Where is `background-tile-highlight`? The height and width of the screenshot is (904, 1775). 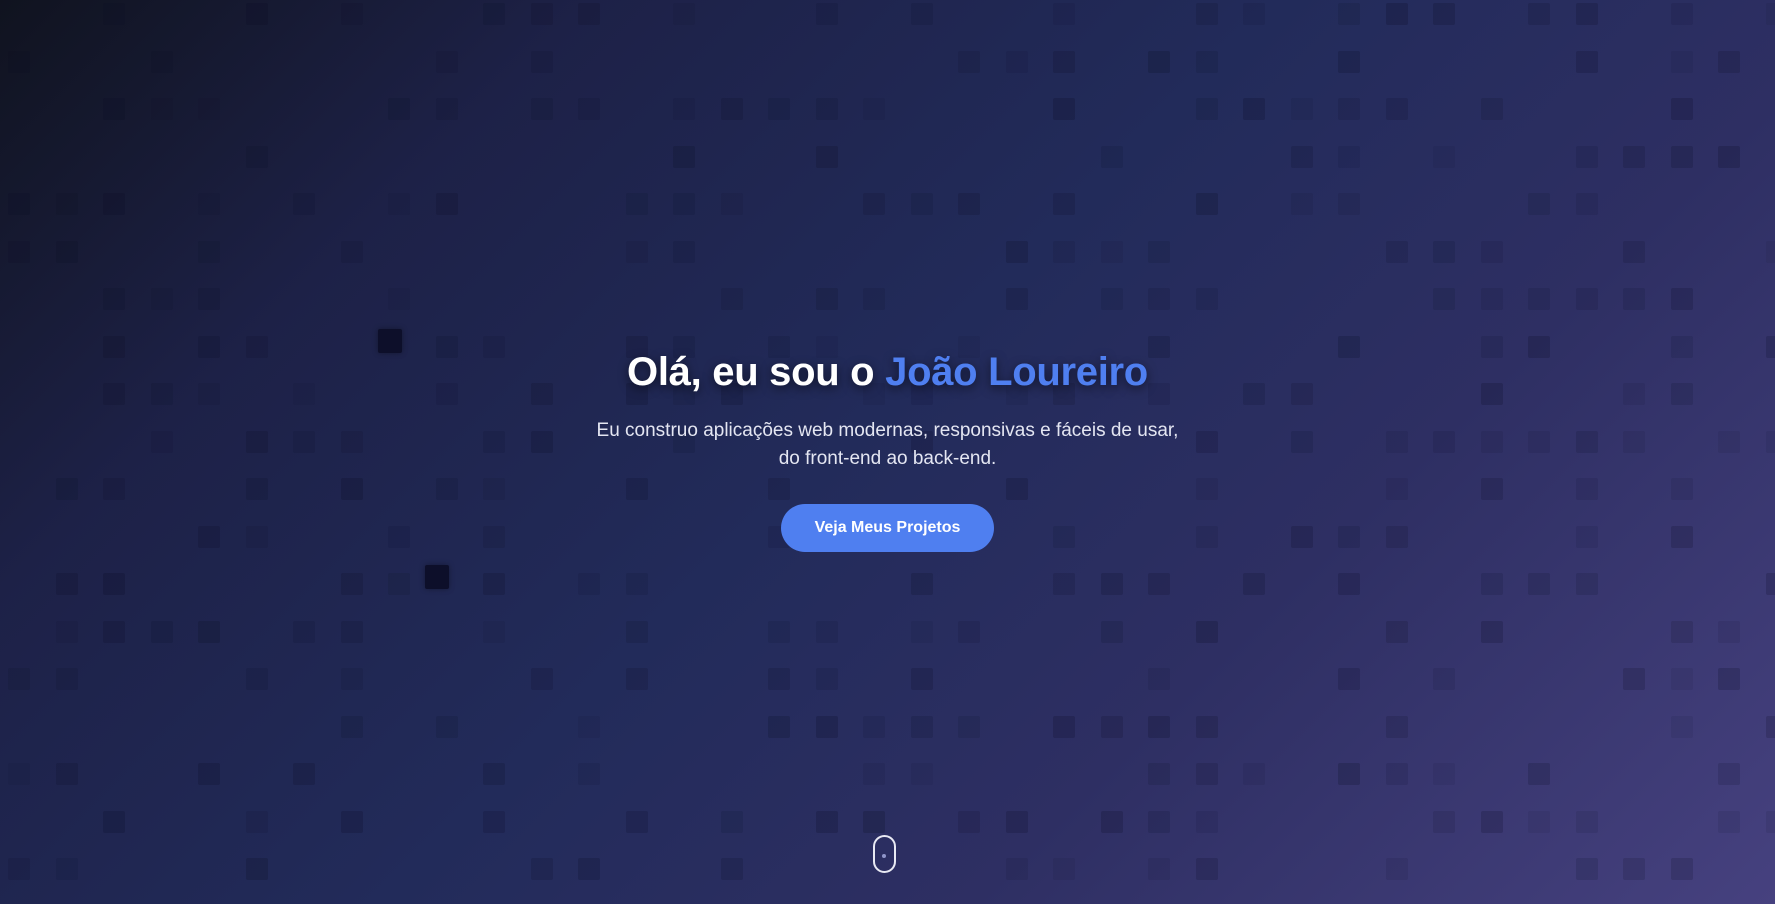 background-tile-highlight is located at coordinates (437, 577).